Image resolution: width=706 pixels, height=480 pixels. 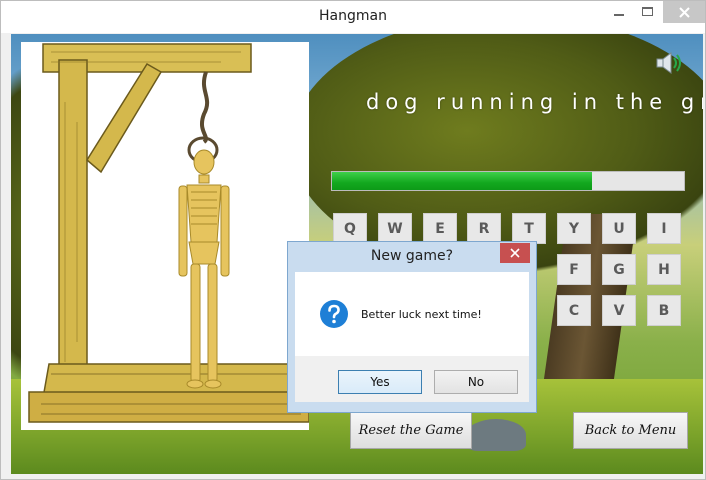 I want to click on window-title: Hangman, so click(x=353, y=16).